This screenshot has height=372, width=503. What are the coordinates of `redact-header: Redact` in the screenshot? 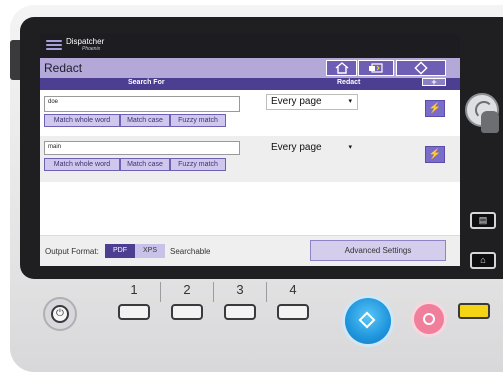 It's located at (349, 82).